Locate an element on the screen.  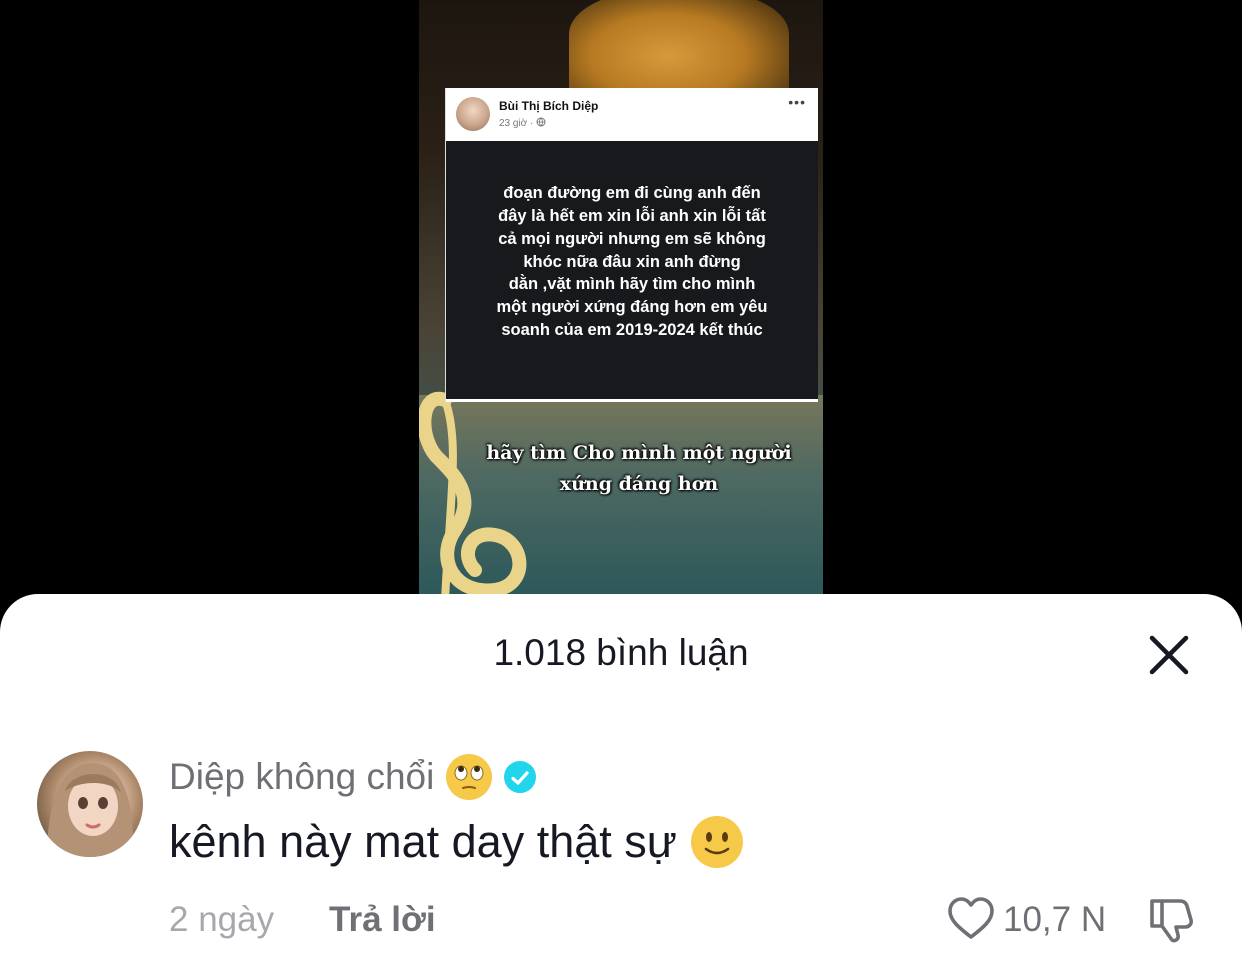
post-time: 23 giờ · is located at coordinates (522, 123).